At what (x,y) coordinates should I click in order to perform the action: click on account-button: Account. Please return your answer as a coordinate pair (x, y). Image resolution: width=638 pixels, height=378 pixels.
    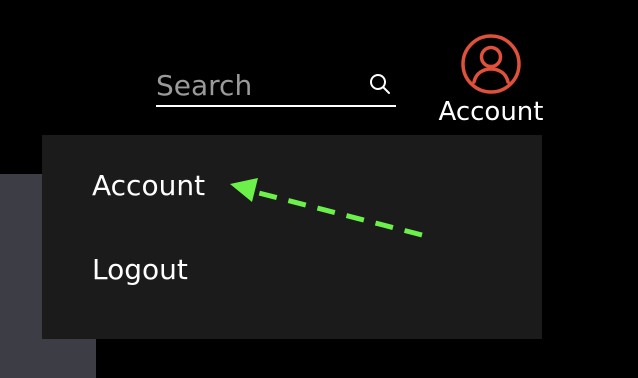
    Looking at the image, I should click on (491, 80).